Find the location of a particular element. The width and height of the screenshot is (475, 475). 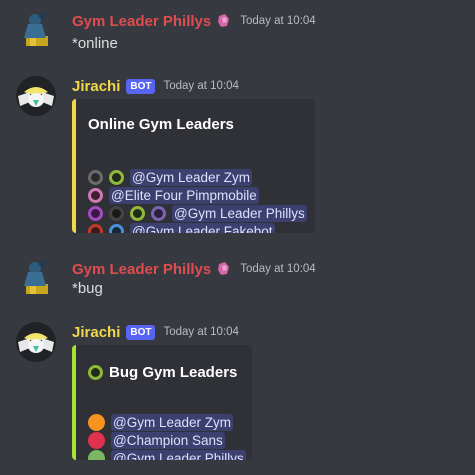

list-item: @Champion Sans is located at coordinates (156, 440).